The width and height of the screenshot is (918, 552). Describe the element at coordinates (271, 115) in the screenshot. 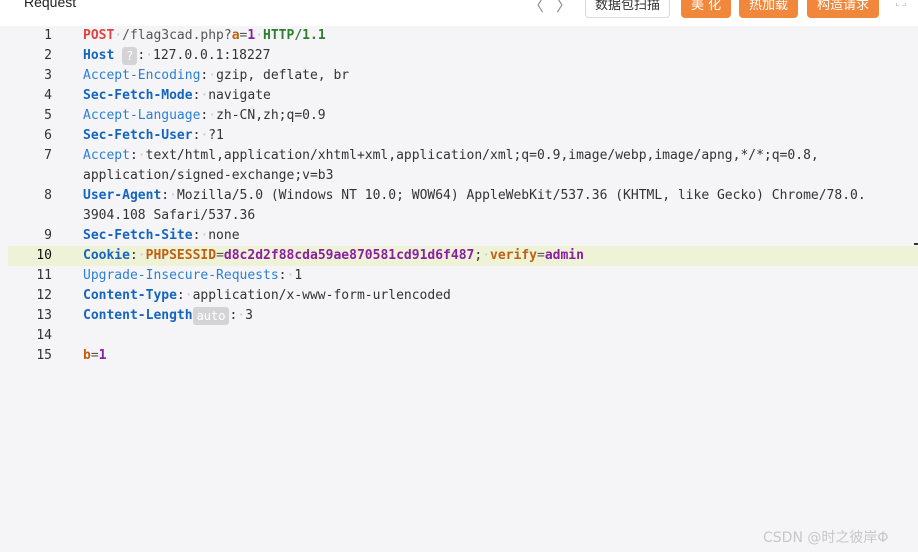

I see `header-value: zh-CN,zh;q=0.9` at that location.